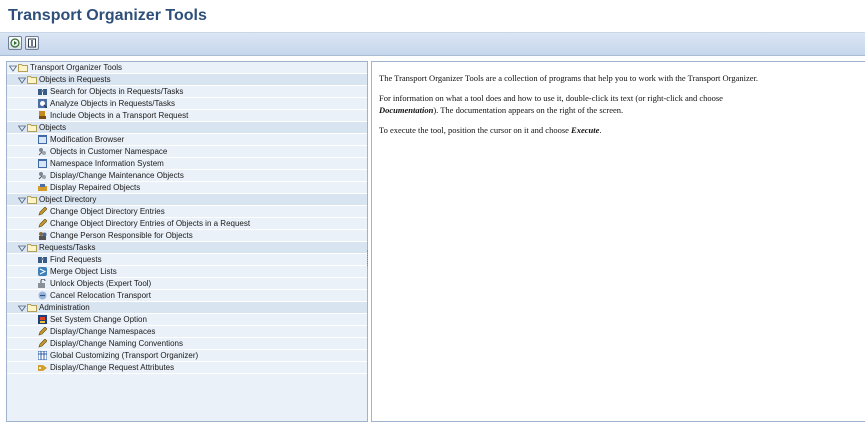 This screenshot has height=422, width=865. What do you see at coordinates (187, 272) in the screenshot?
I see `tree-item: Merge Object Lists` at bounding box center [187, 272].